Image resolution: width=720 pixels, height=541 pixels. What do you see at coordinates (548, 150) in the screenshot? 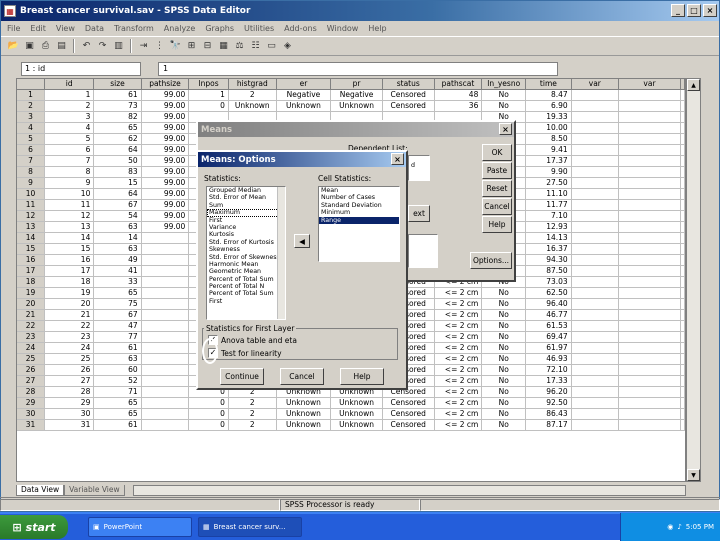
I see `table-cell: 9.41` at bounding box center [548, 150].